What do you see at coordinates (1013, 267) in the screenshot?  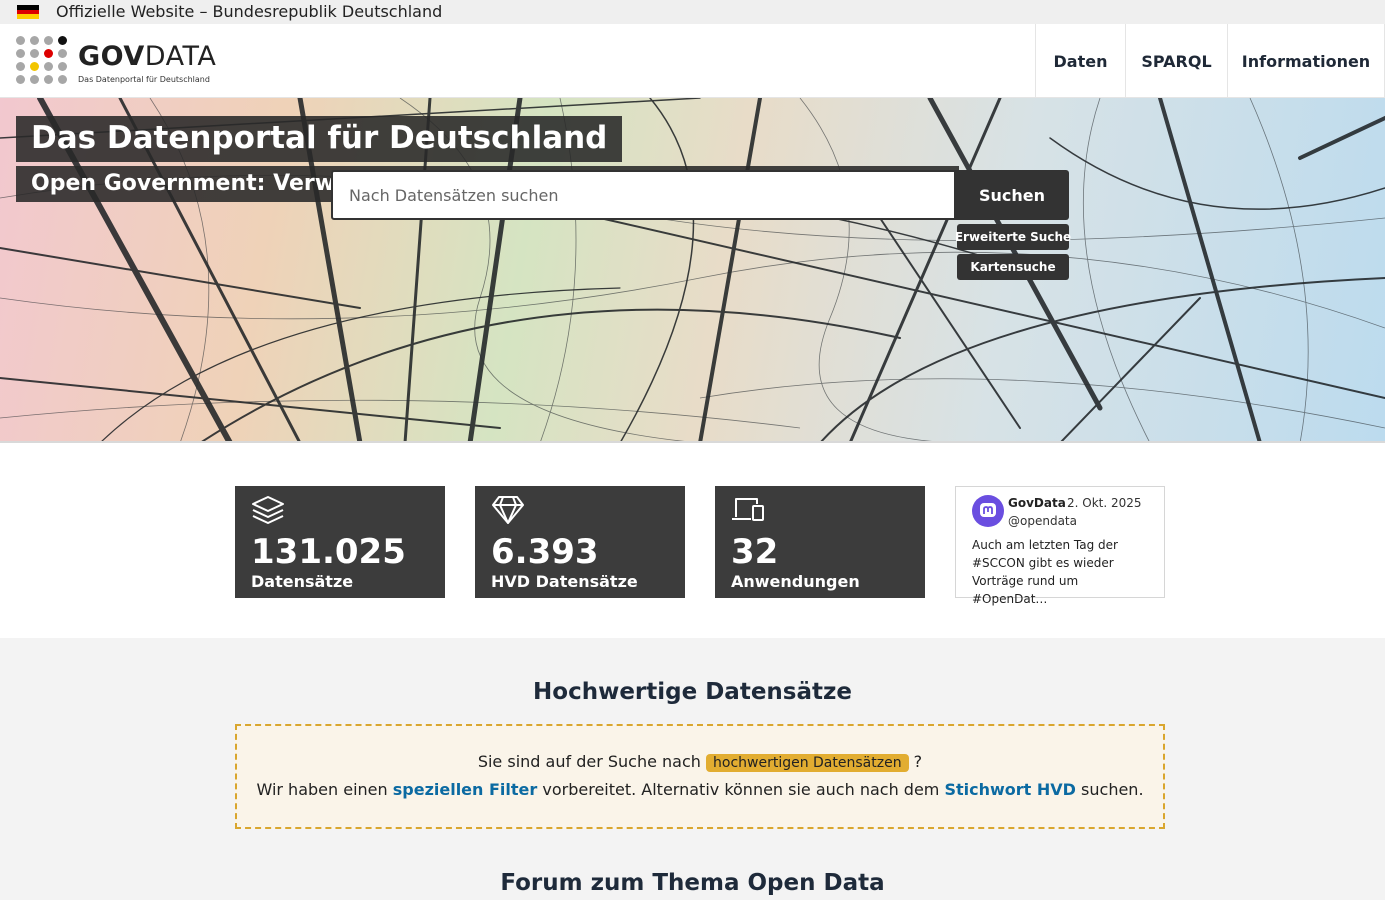 I see `map-search-button: Kartensuche` at bounding box center [1013, 267].